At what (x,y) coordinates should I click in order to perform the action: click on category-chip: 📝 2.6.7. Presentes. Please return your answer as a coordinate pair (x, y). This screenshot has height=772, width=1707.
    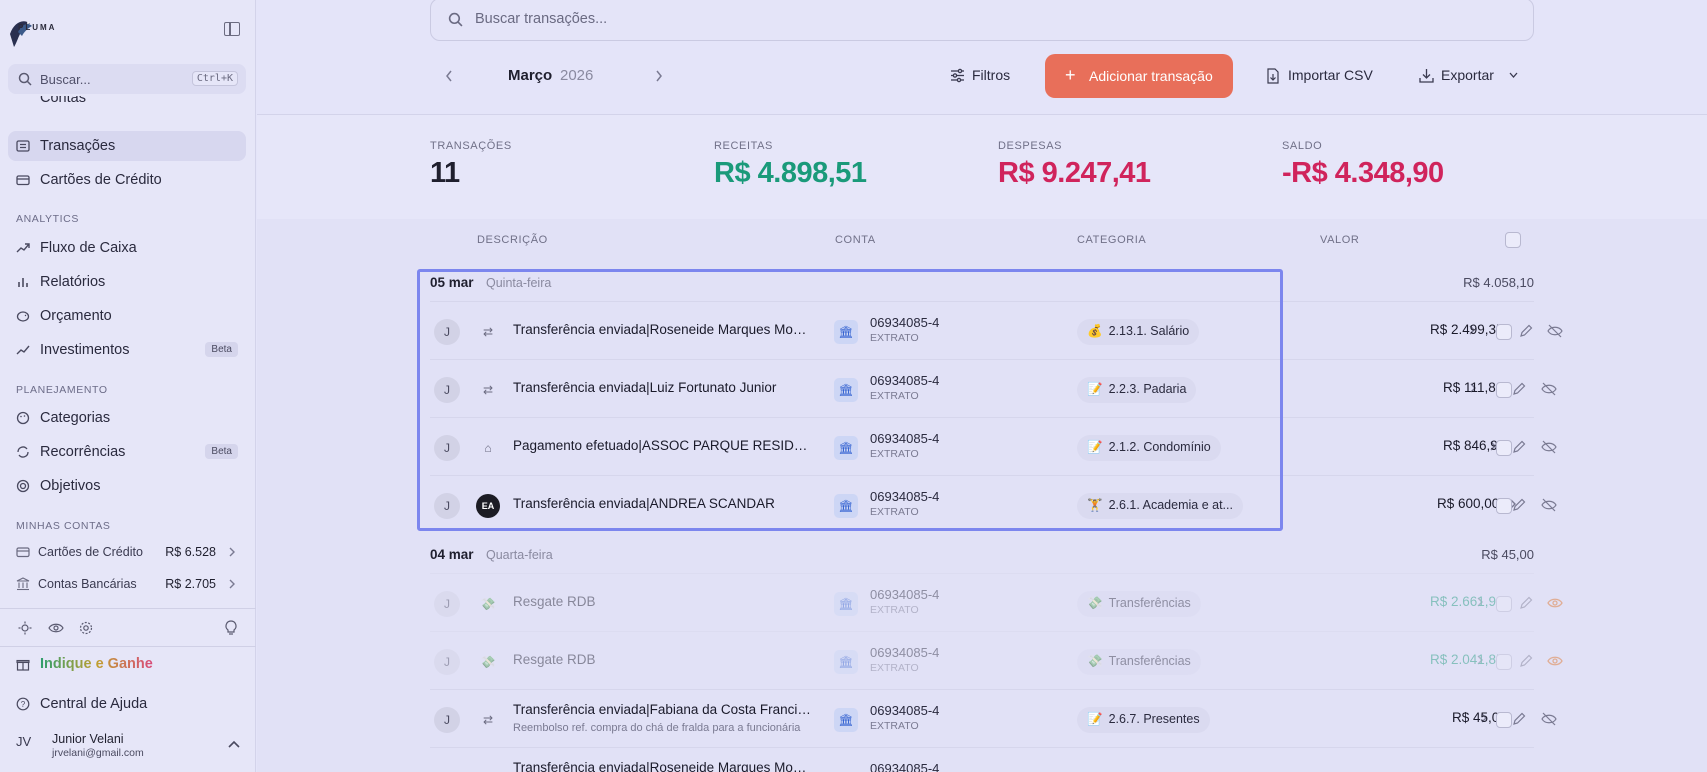
    Looking at the image, I should click on (1143, 720).